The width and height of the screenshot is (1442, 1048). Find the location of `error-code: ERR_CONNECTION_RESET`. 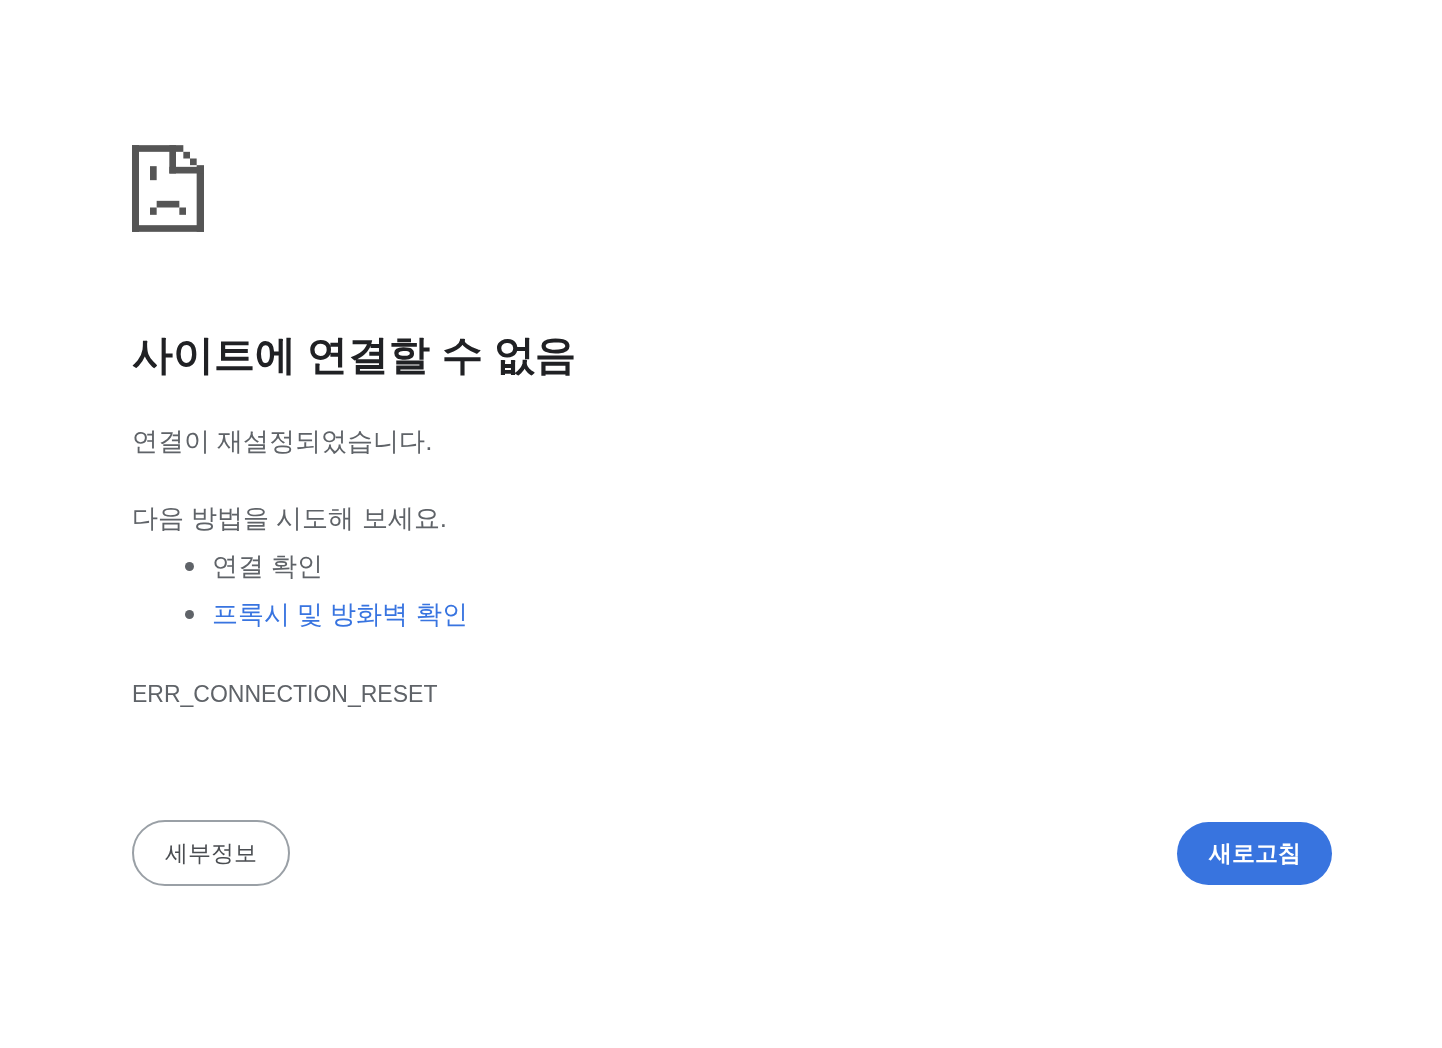

error-code: ERR_CONNECTION_RESET is located at coordinates (285, 694).